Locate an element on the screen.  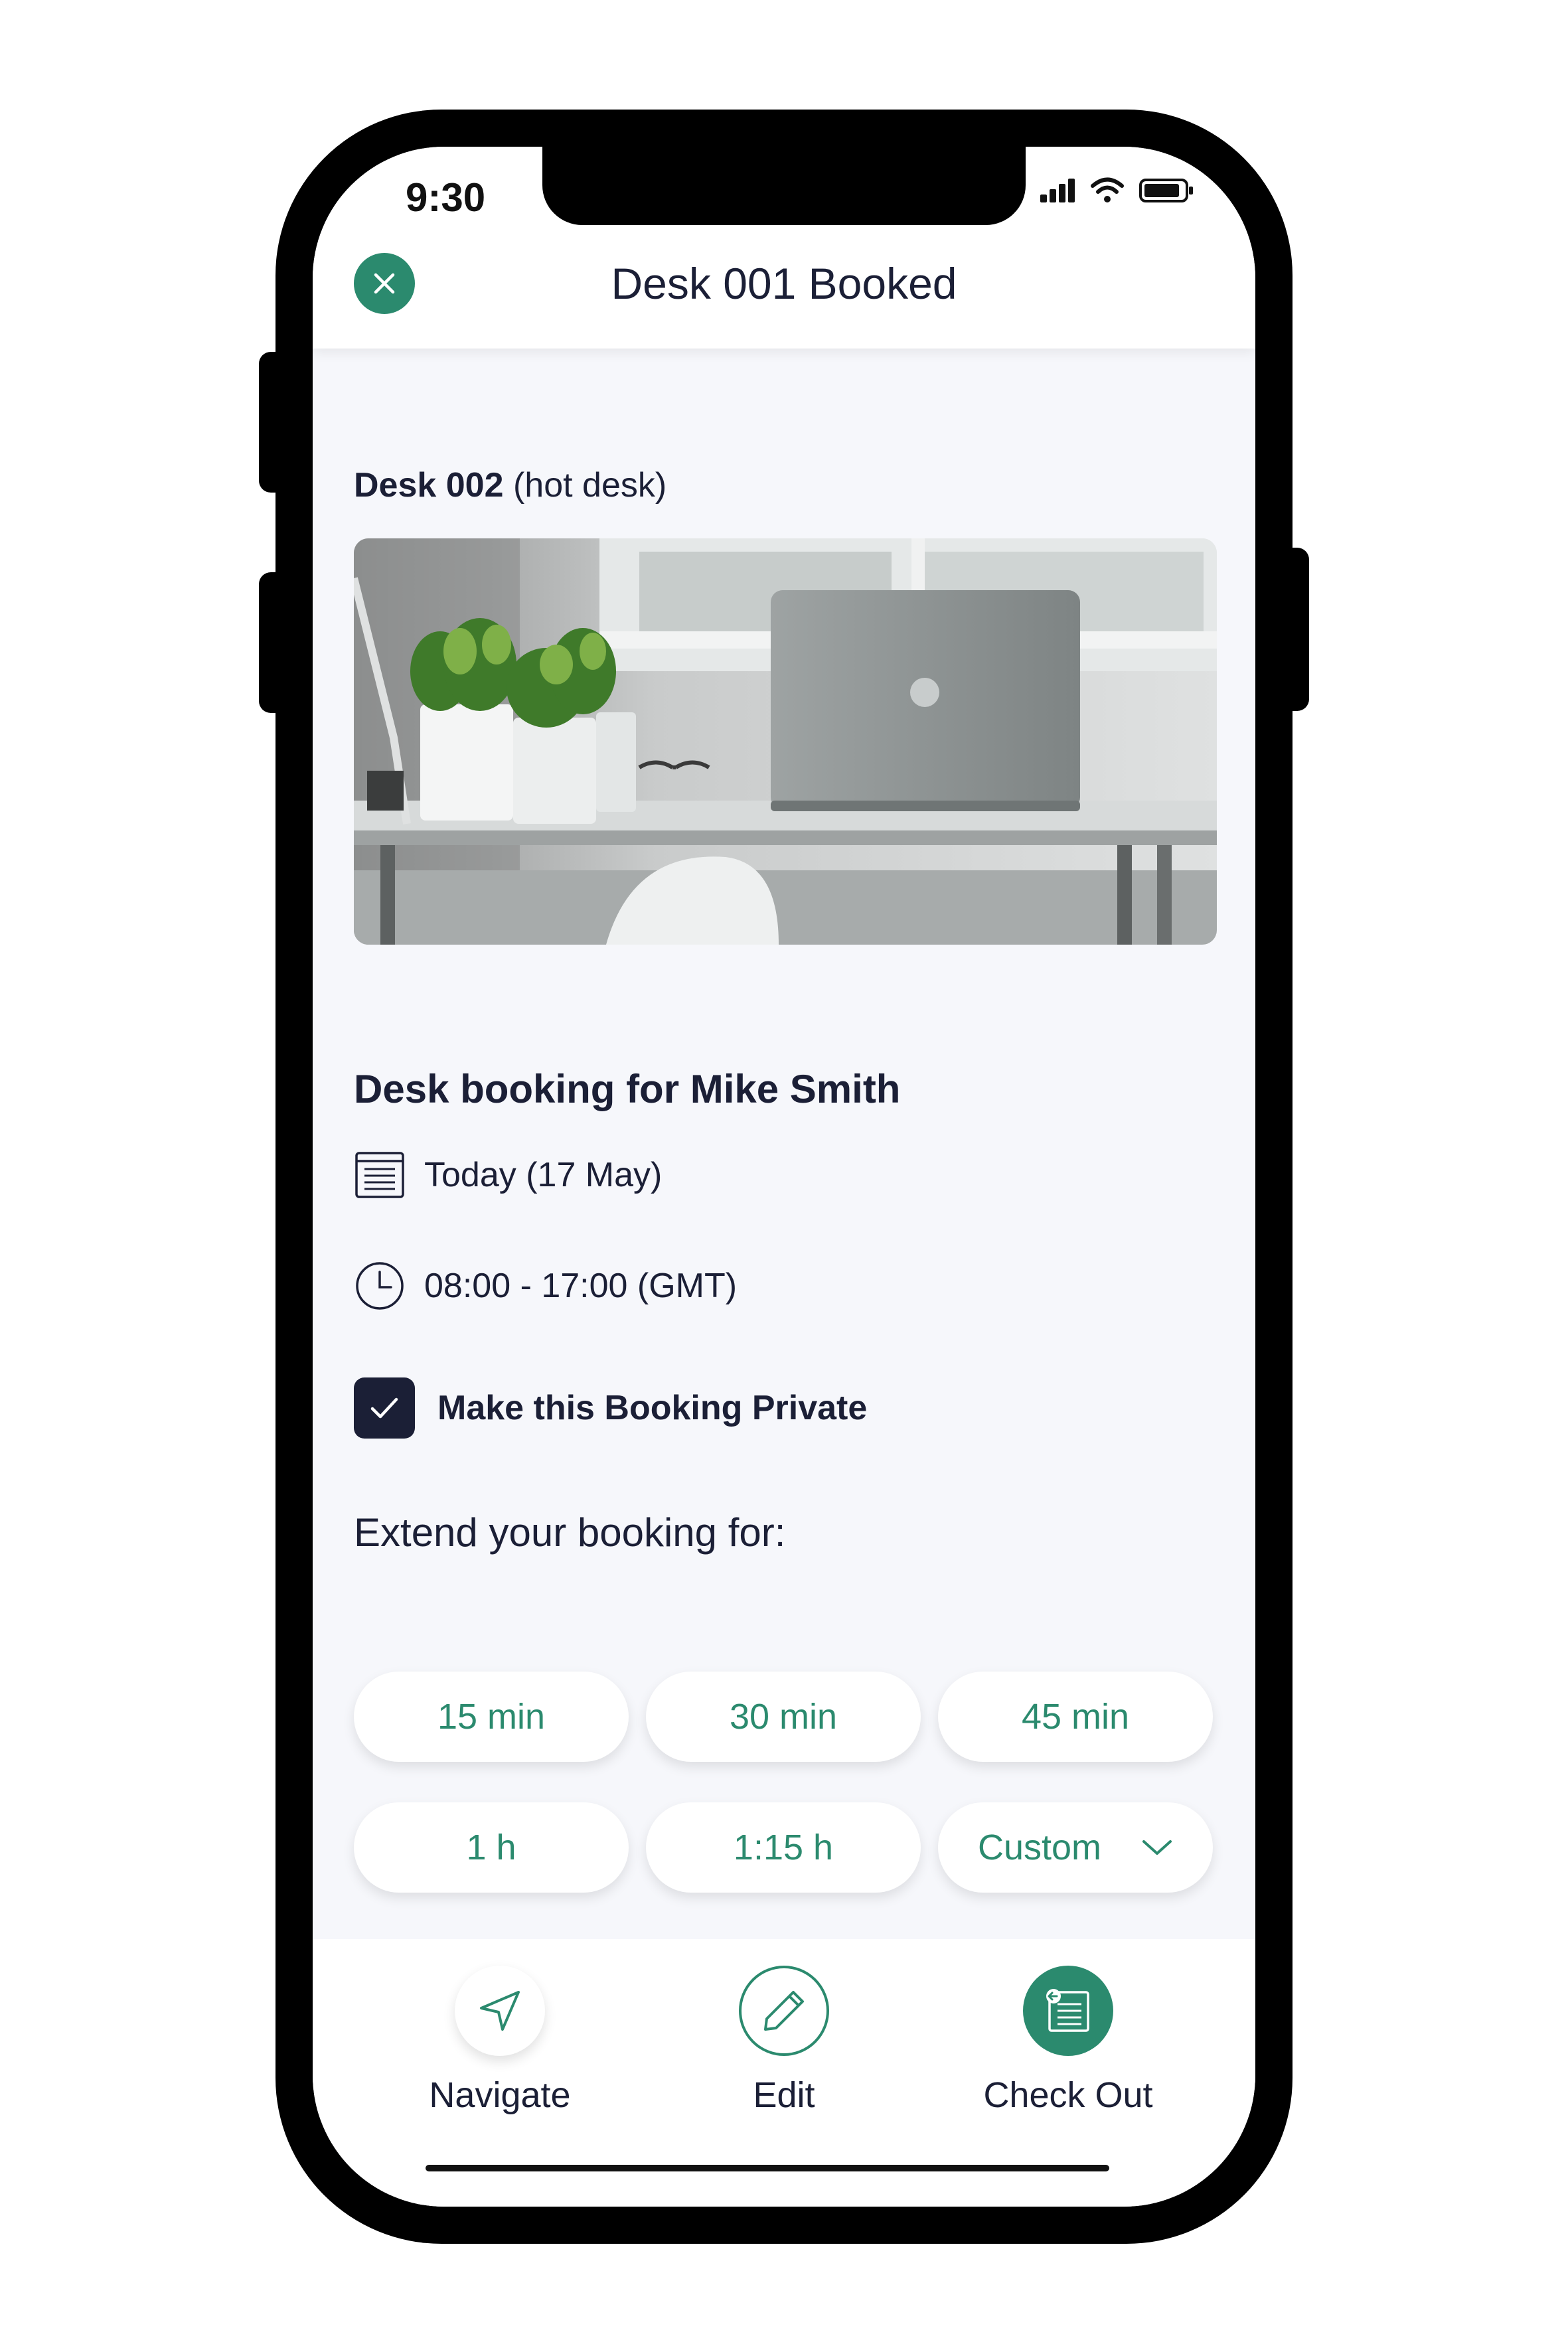
booking-title: Desk booking for Mike Smith is located at coordinates (627, 1089).